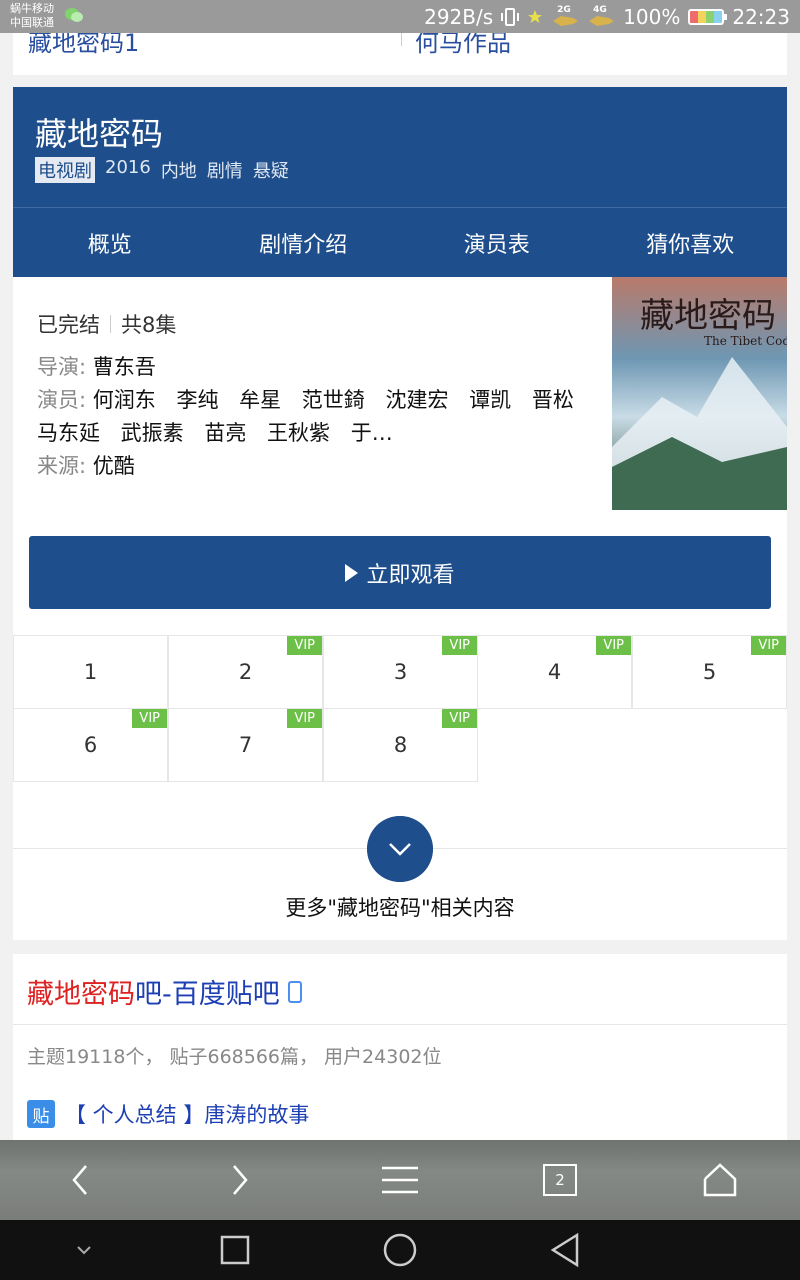 The image size is (800, 1280). What do you see at coordinates (708, 316) in the screenshot?
I see `poster-title: 藏地密码` at bounding box center [708, 316].